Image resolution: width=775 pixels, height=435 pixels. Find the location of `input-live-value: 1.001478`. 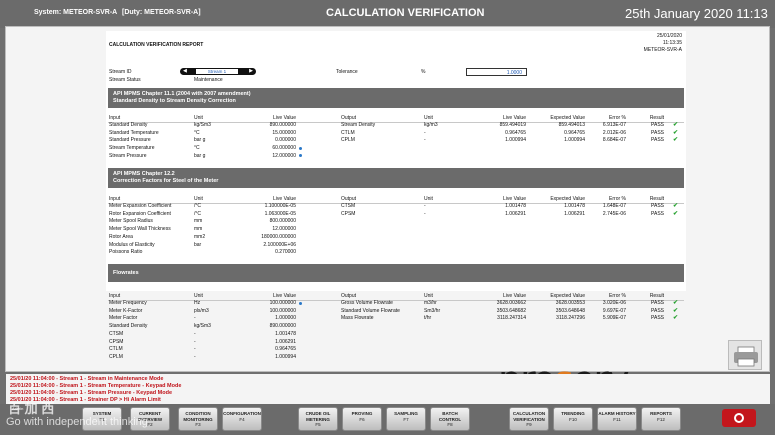

input-live-value: 1.001478 is located at coordinates (285, 333).